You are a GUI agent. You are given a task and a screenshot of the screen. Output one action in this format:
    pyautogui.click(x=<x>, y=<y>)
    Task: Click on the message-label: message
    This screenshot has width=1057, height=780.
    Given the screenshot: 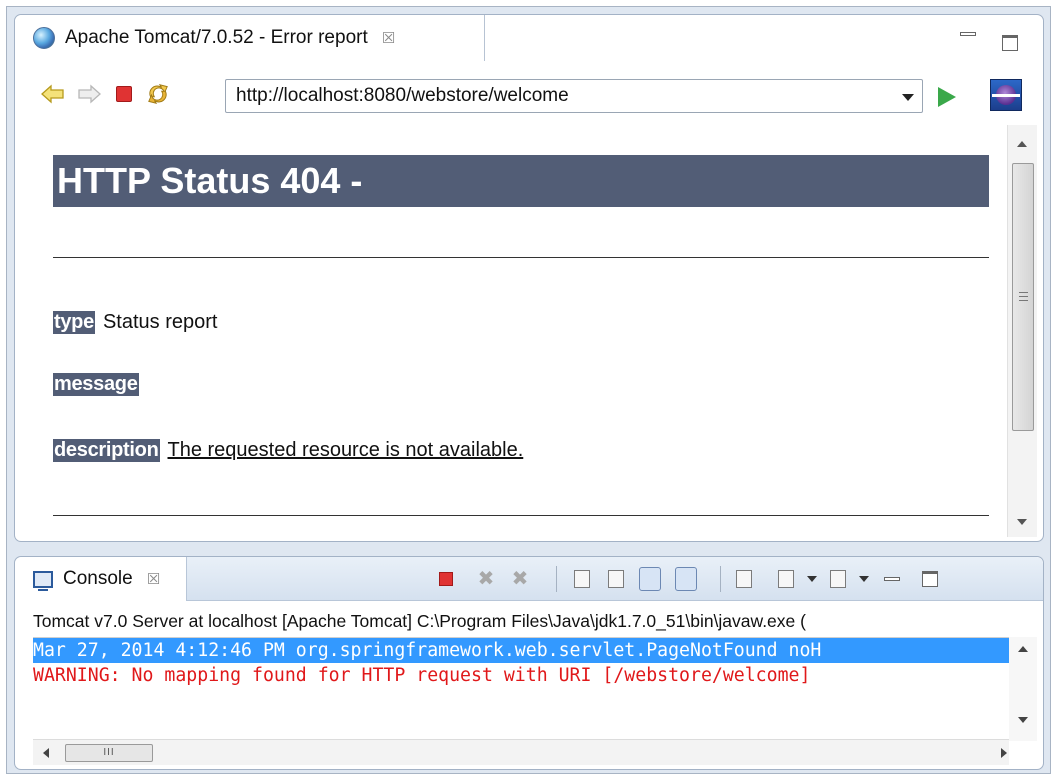 What is the action you would take?
    pyautogui.click(x=96, y=384)
    